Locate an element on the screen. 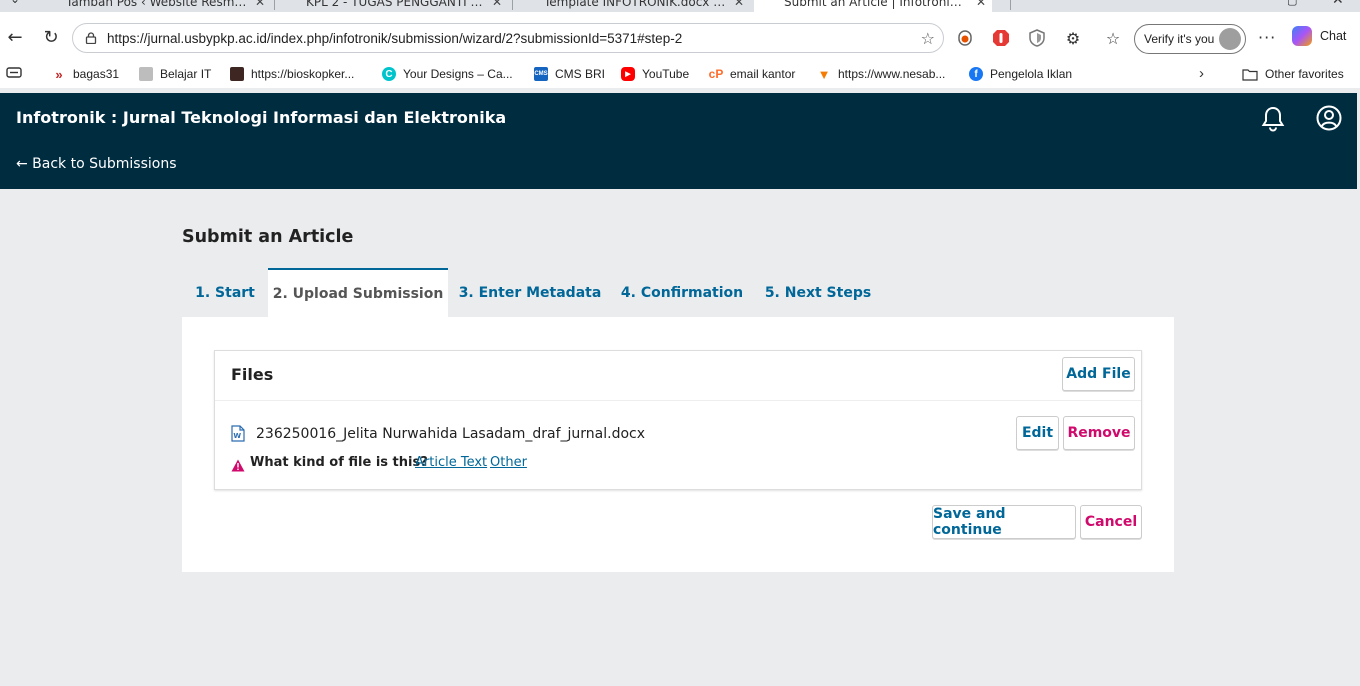 The height and width of the screenshot is (686, 1360). user-account-icon is located at coordinates (1329, 118).